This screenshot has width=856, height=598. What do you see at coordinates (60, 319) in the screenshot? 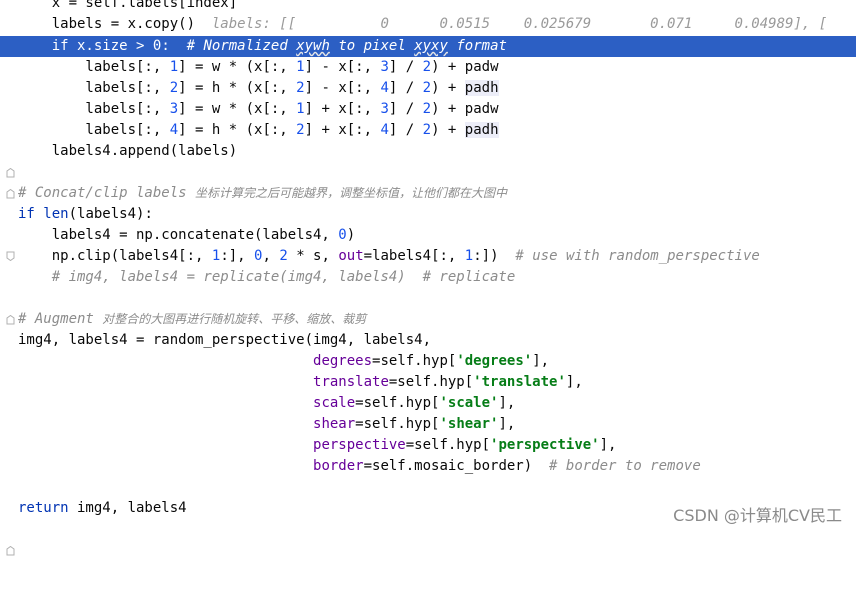
I see `comment: # Augment` at bounding box center [60, 319].